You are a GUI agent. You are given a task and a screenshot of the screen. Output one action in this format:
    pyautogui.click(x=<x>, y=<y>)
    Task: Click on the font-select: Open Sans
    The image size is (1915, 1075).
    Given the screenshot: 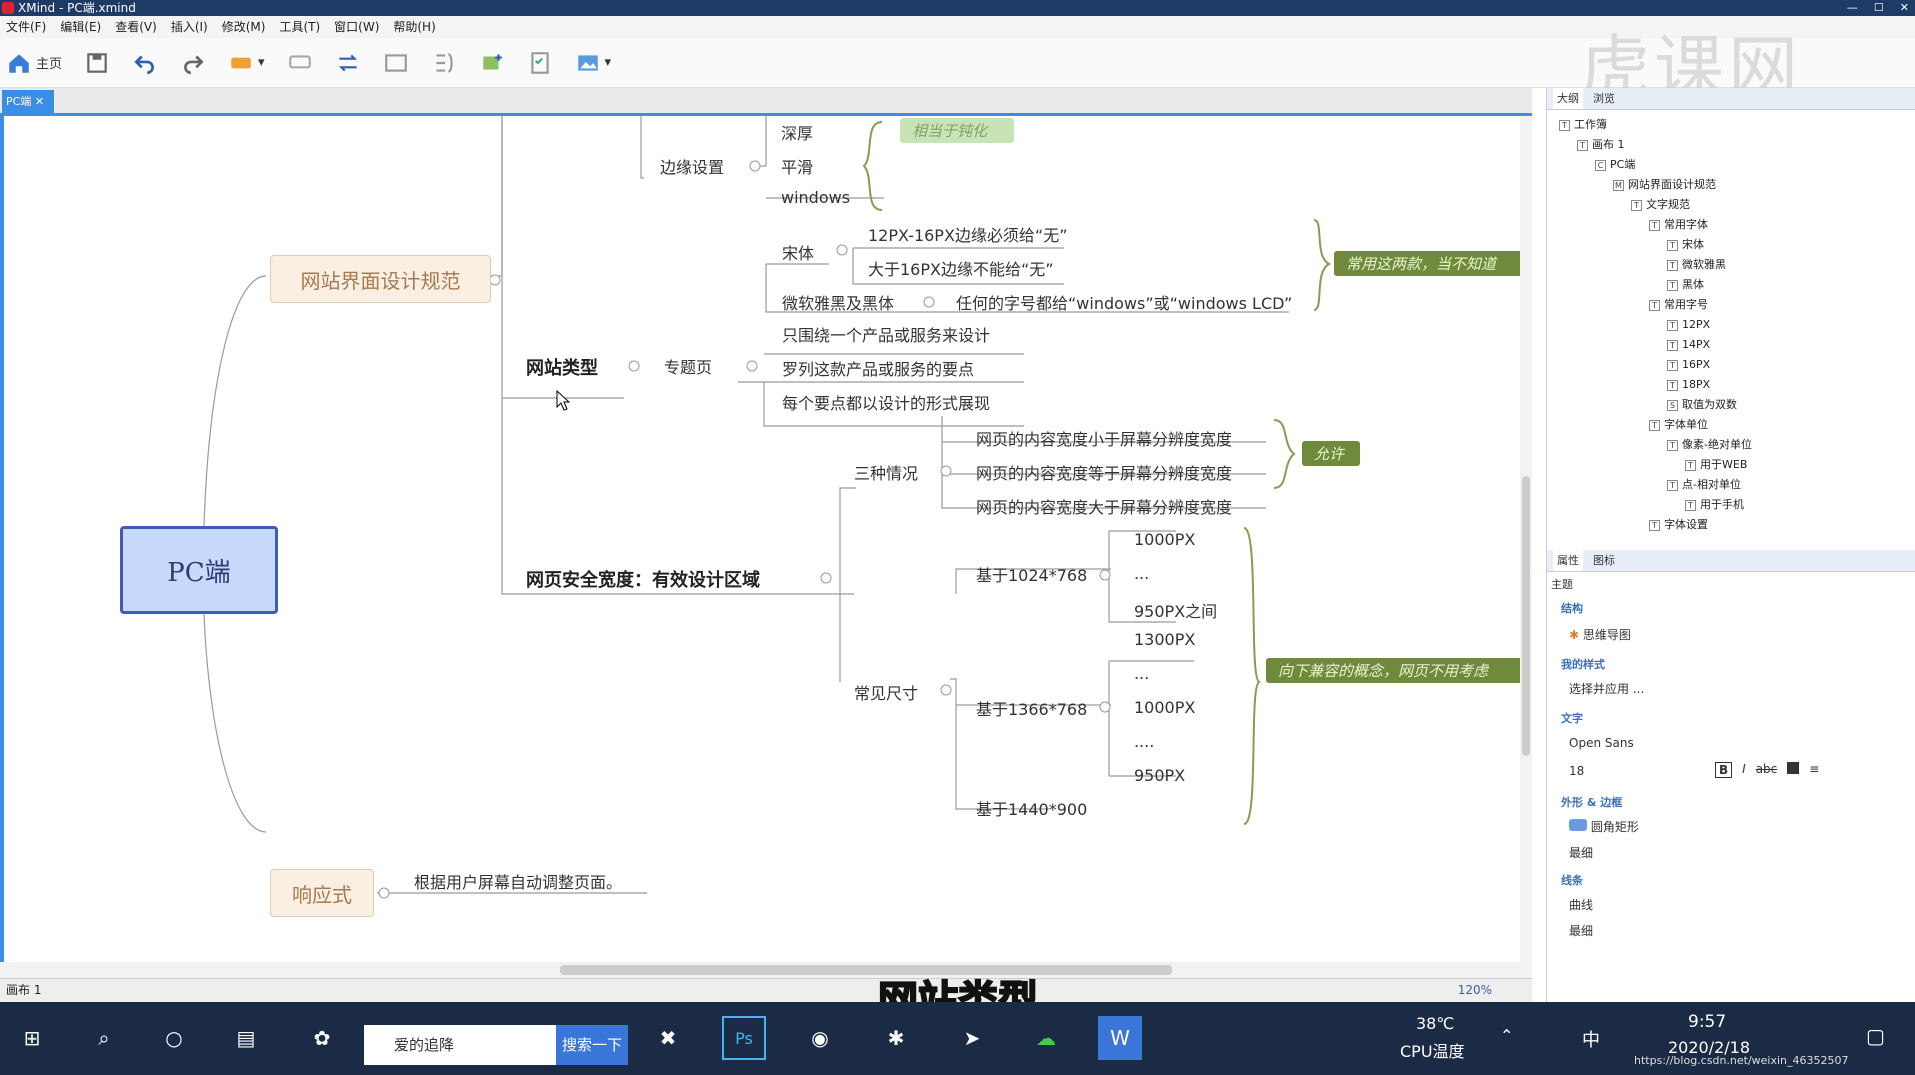 What is the action you would take?
    pyautogui.click(x=1601, y=743)
    